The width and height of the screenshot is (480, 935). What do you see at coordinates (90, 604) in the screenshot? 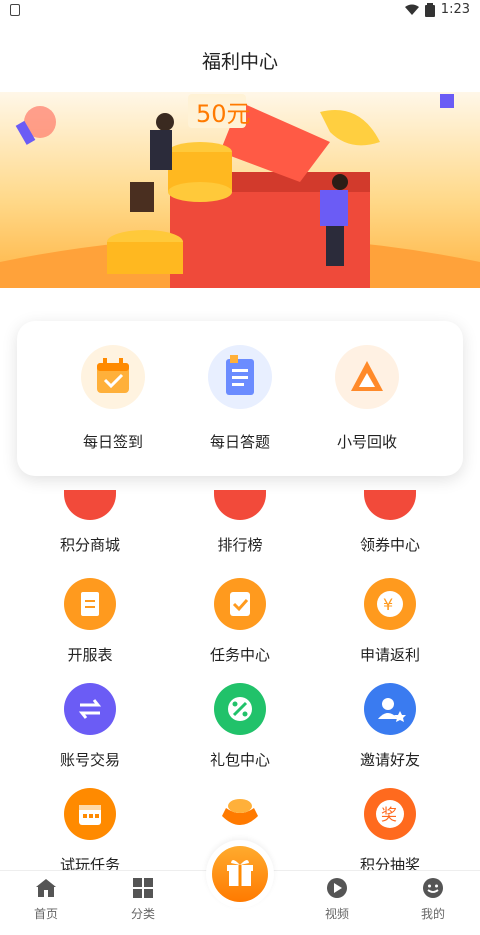
I see `server-schedule-icon` at bounding box center [90, 604].